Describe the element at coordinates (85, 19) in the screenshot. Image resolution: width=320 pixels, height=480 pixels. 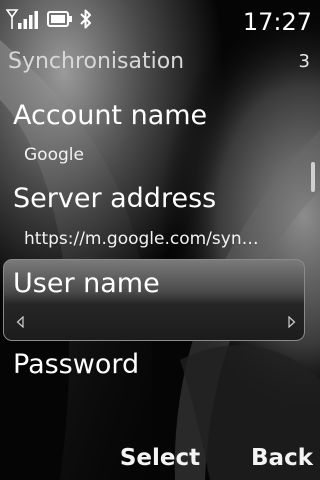
I see `bluetooth-icon` at that location.